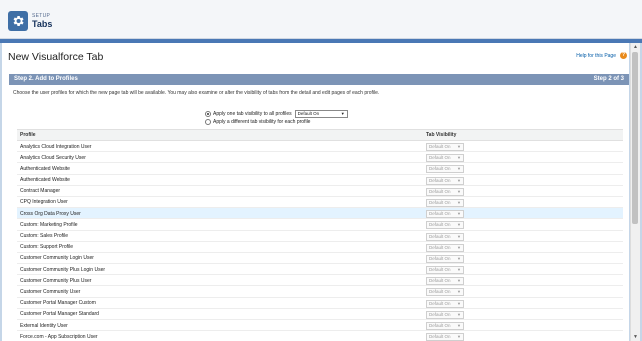  I want to click on table-row: Custom: Support Profile Default On ▼, so click(320, 247).